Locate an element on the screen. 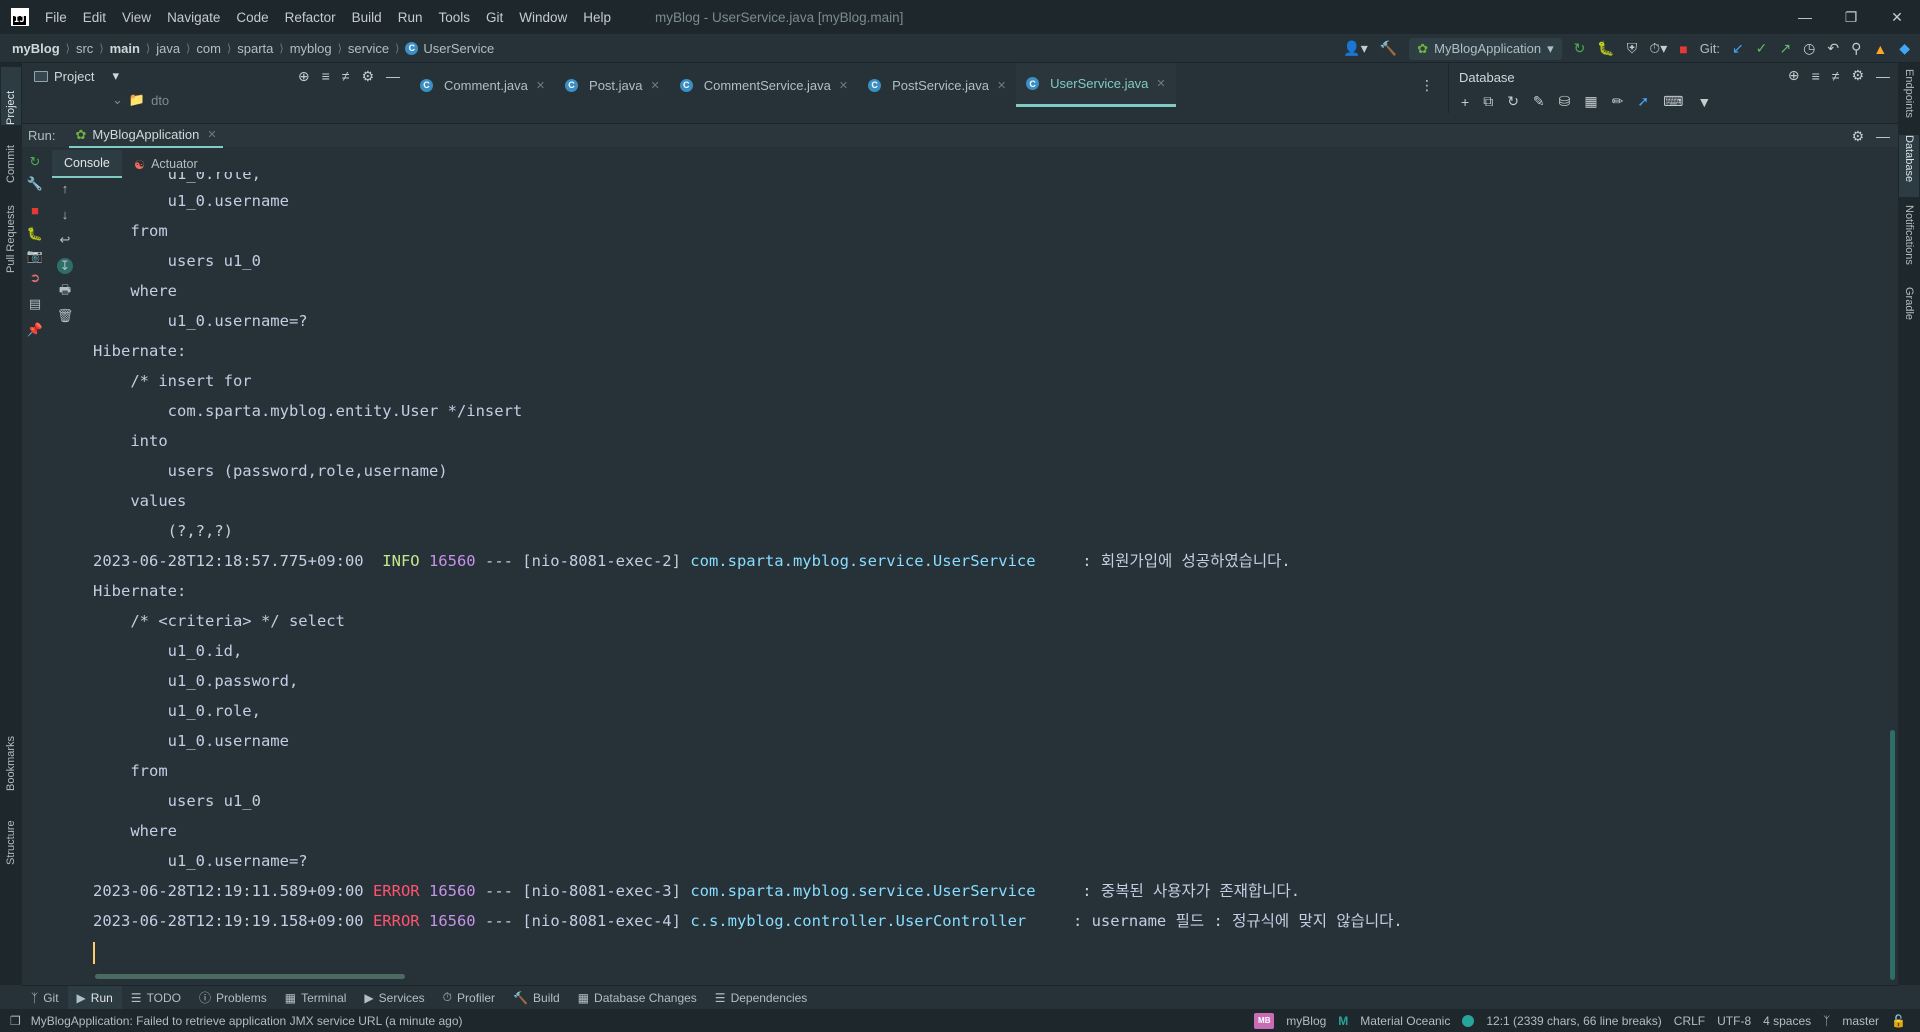 This screenshot has width=1920, height=1032. close-icon: ✕ is located at coordinates (1897, 17).